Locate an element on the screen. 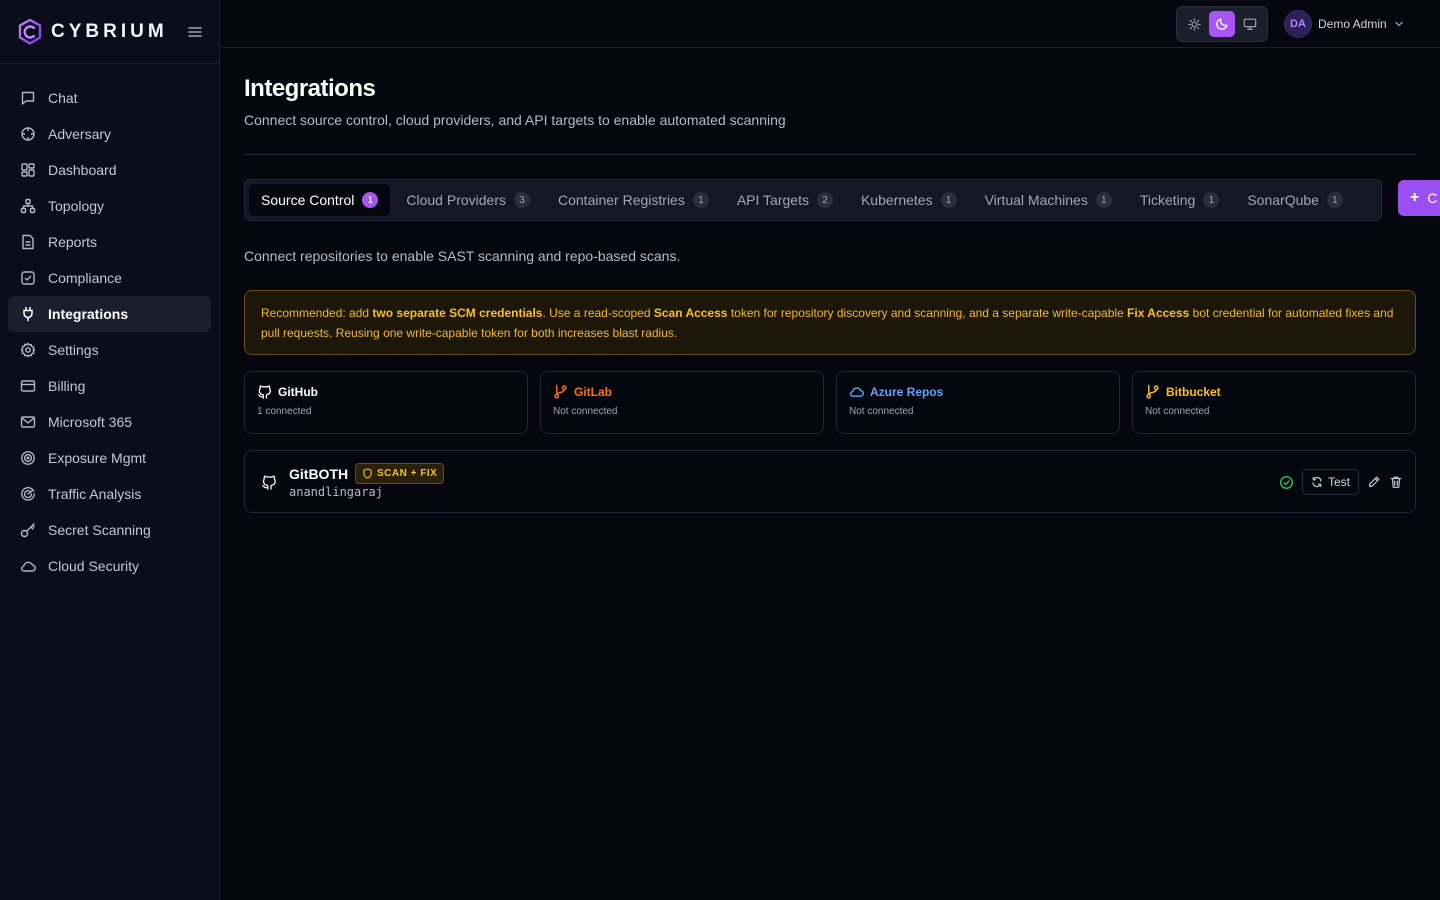  test-connection-button: Test is located at coordinates (1330, 482).